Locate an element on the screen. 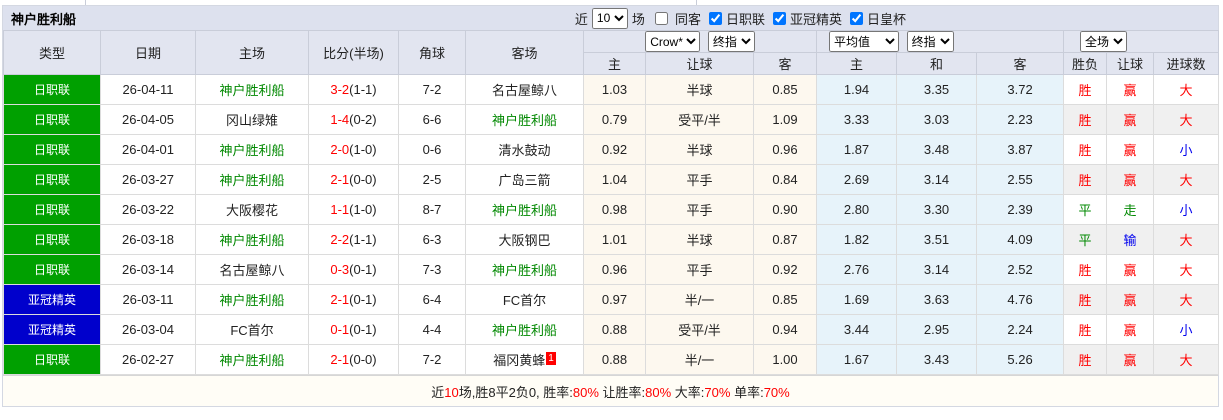  away-team-cell: 清水鼓动 is located at coordinates (524, 149).